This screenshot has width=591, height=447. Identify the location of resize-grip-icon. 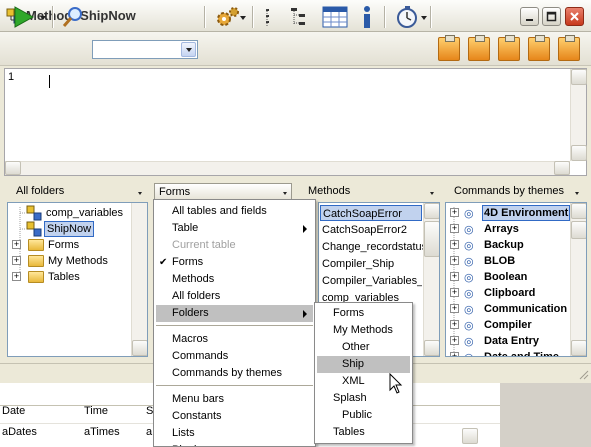
(583, 374).